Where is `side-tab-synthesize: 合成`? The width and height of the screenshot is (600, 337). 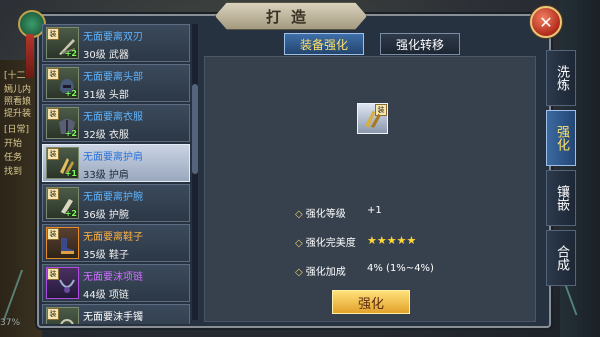 side-tab-synthesize: 合成 is located at coordinates (561, 258).